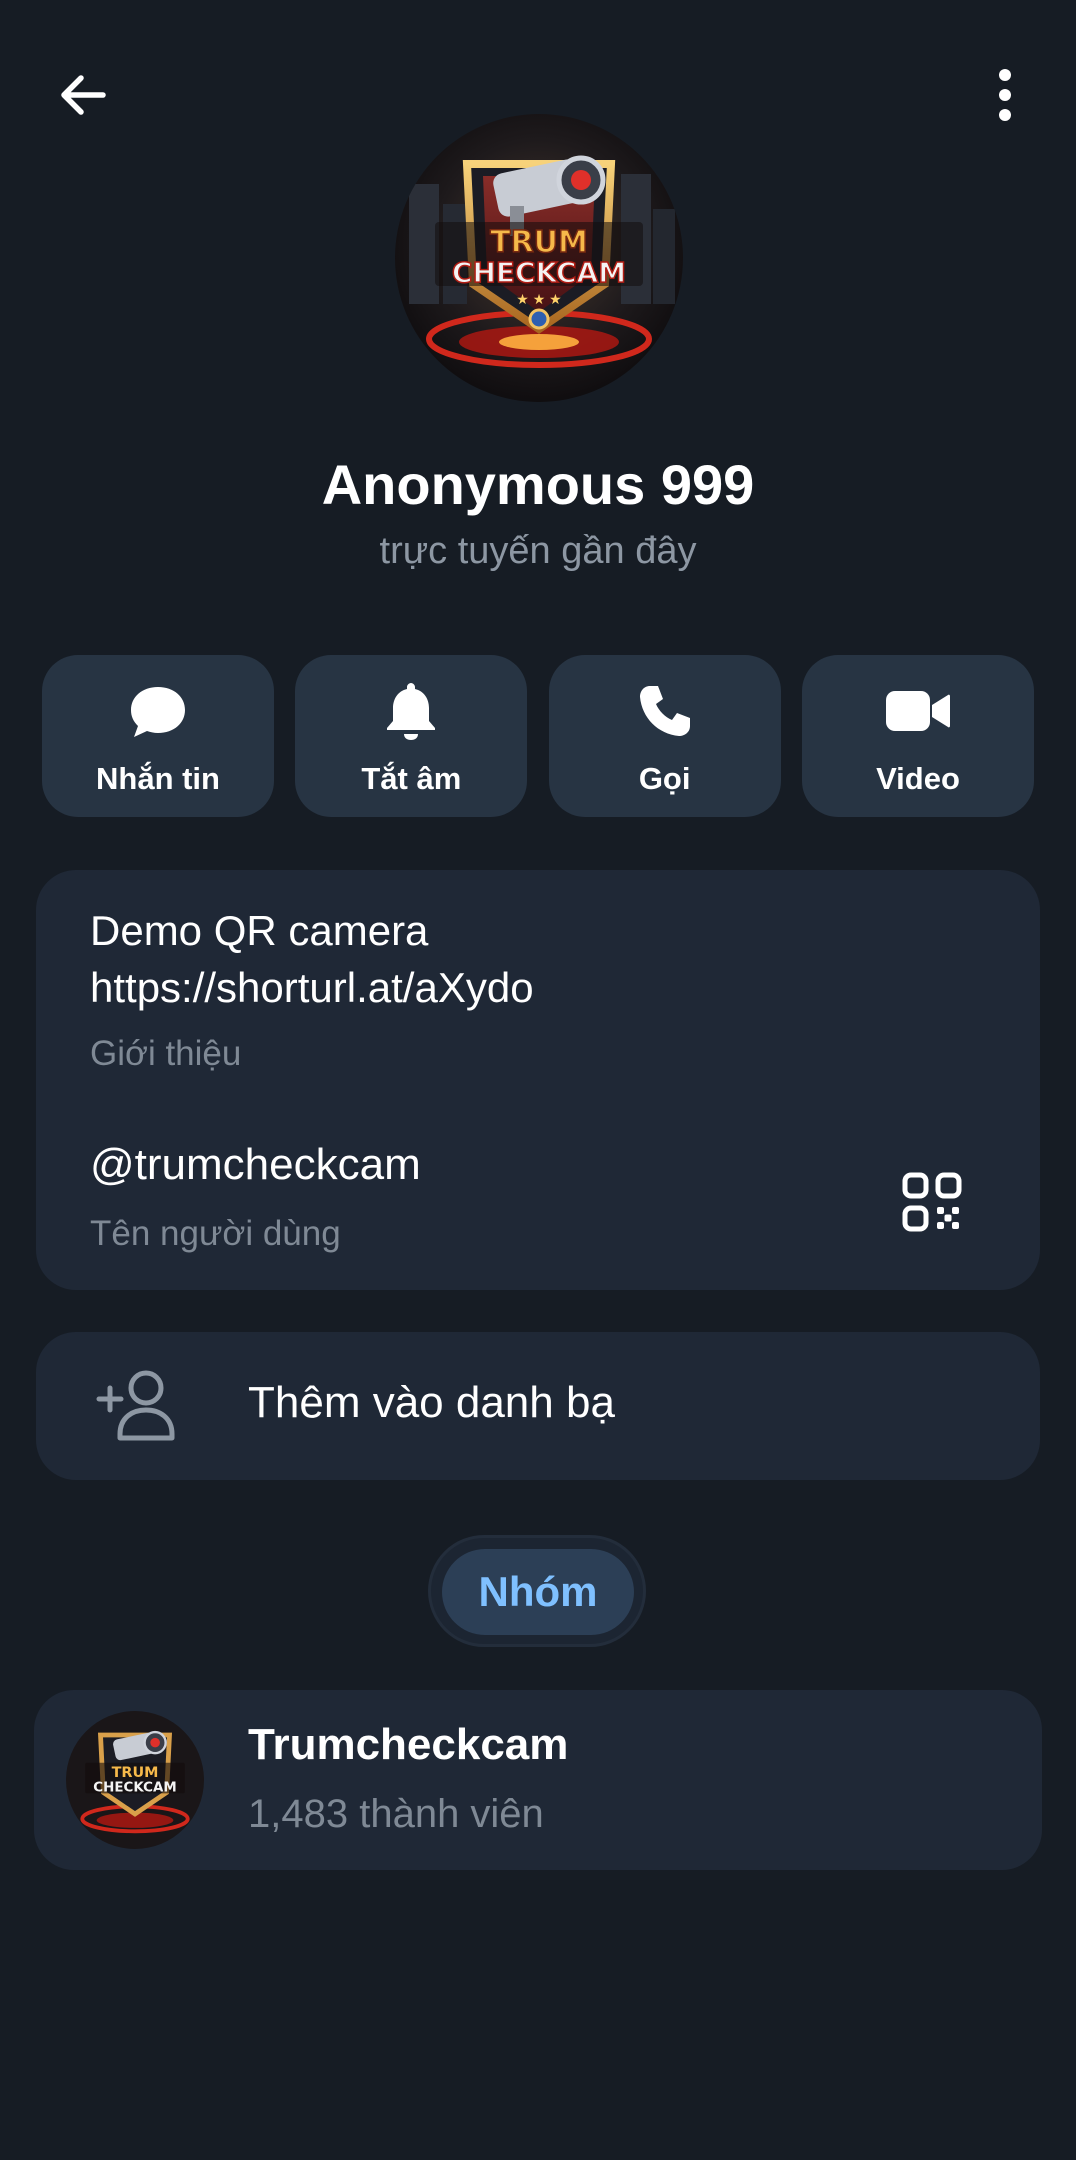 The height and width of the screenshot is (2160, 1076). I want to click on video-camera-icon, so click(917, 711).